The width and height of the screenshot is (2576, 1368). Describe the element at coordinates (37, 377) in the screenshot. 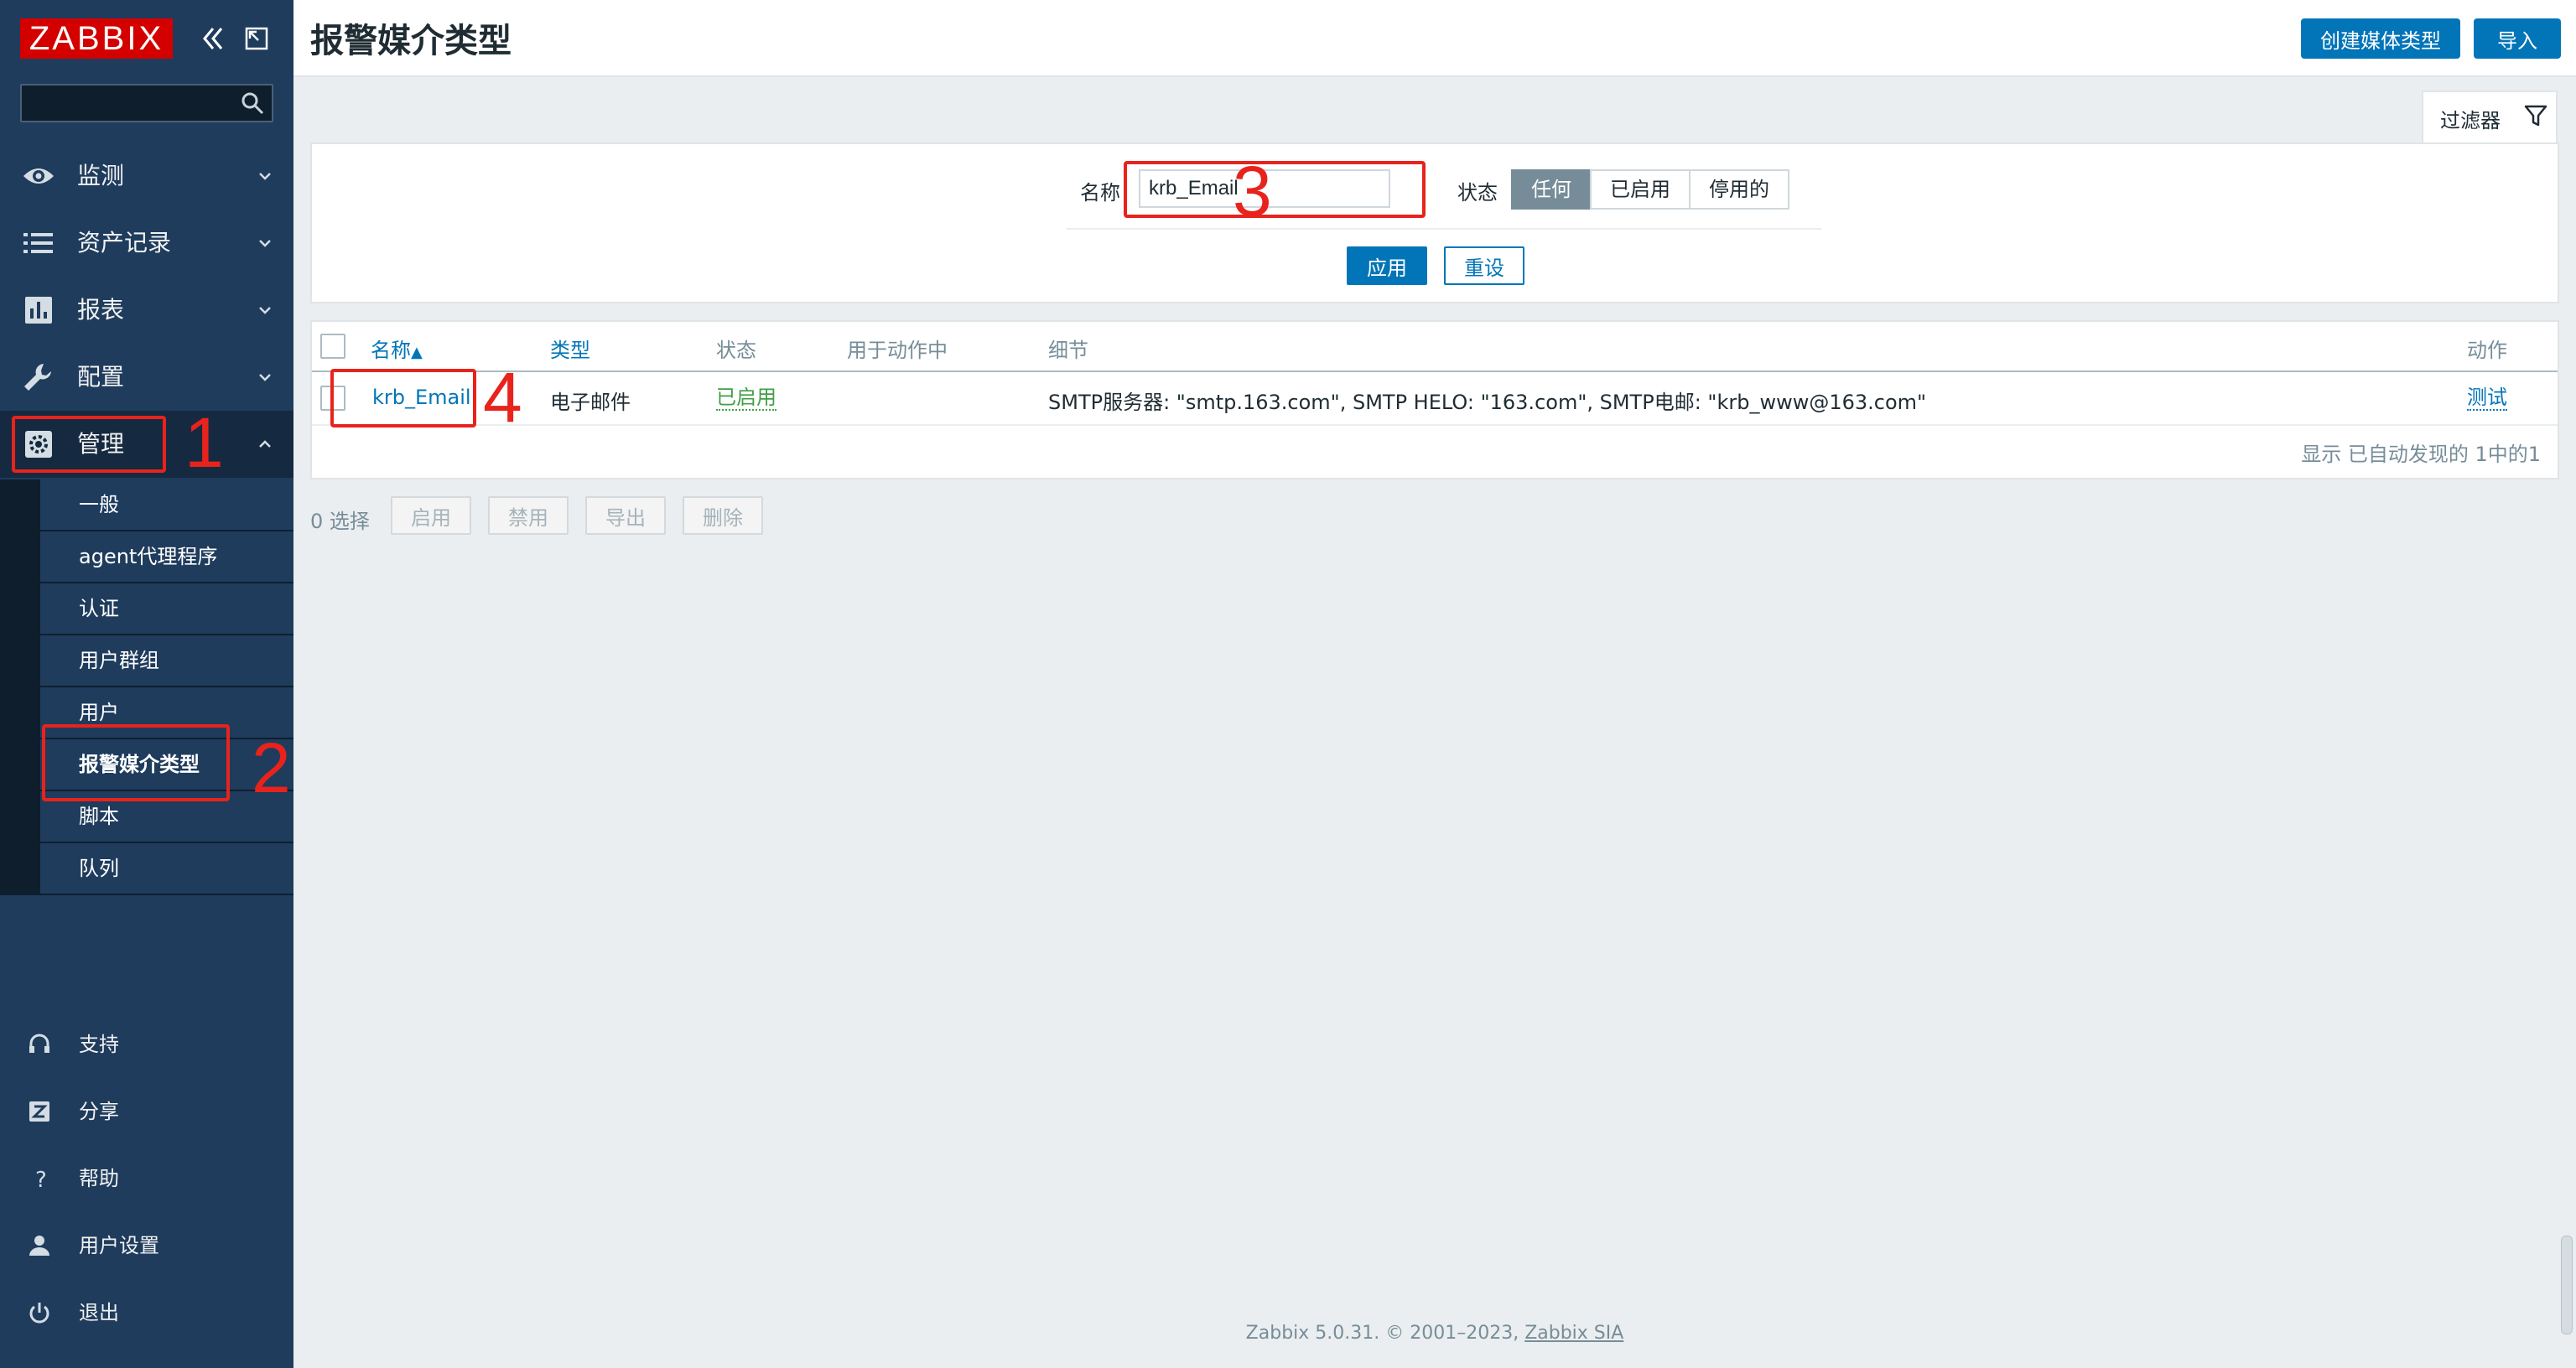

I see `wrench-icon` at that location.